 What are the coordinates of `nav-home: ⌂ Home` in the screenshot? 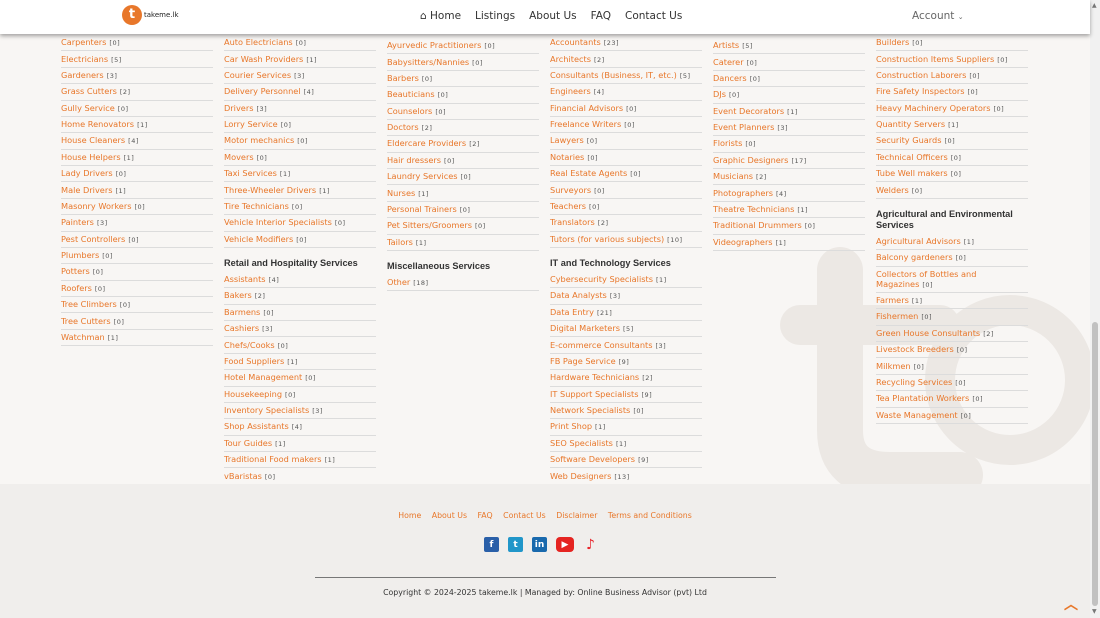 It's located at (440, 16).